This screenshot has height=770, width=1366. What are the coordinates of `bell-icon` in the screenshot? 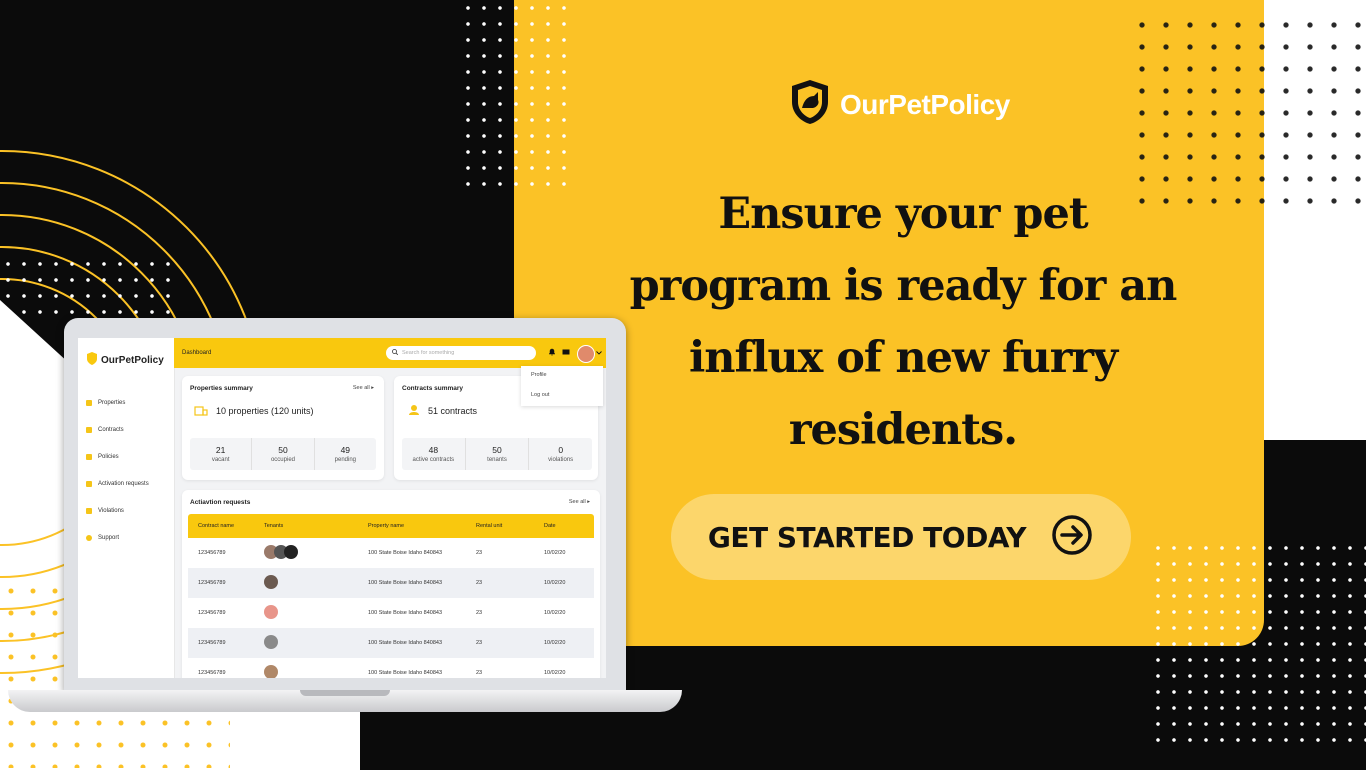 It's located at (552, 352).